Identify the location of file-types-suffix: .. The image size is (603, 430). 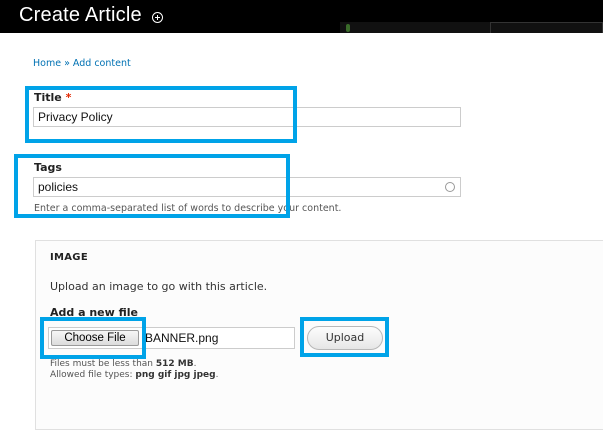
(217, 375).